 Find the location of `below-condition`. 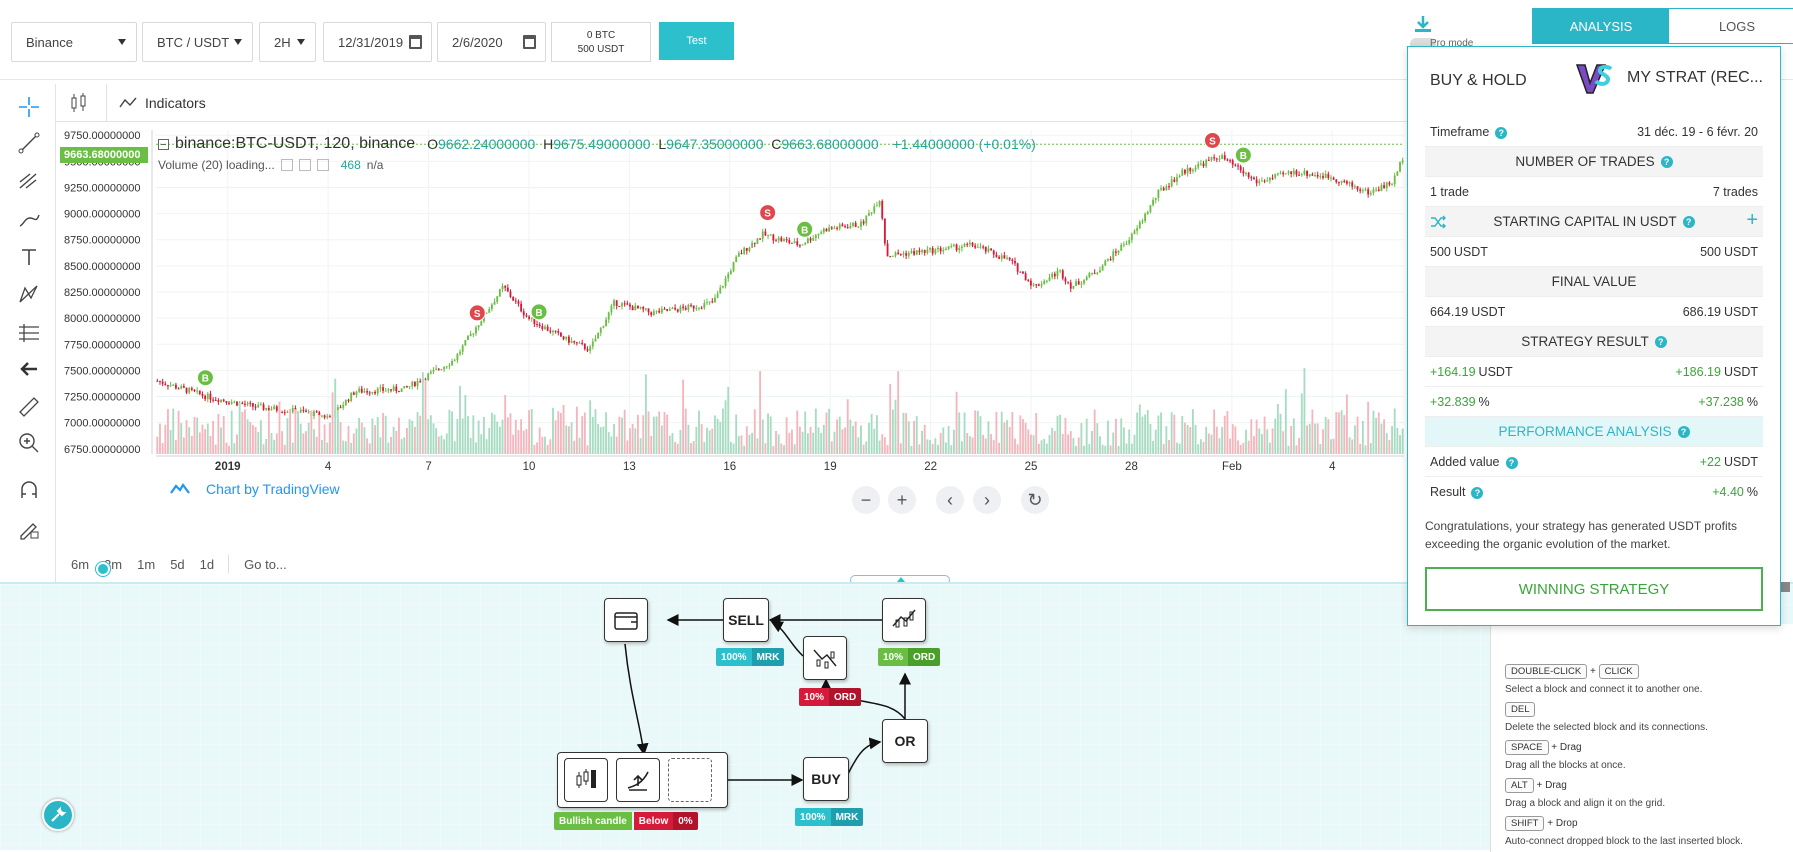

below-condition is located at coordinates (638, 780).